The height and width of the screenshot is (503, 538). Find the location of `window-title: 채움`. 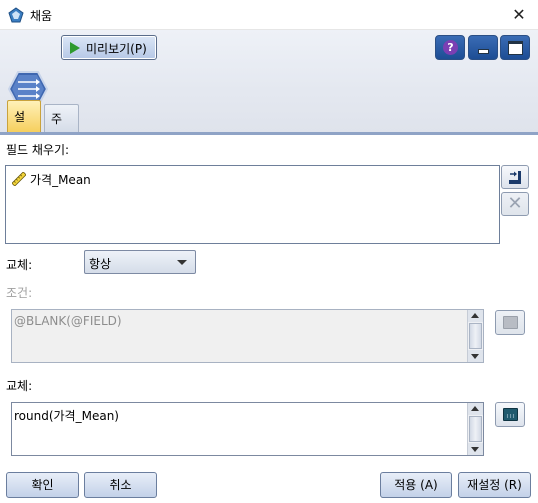

window-title: 채움 is located at coordinates (41, 16).